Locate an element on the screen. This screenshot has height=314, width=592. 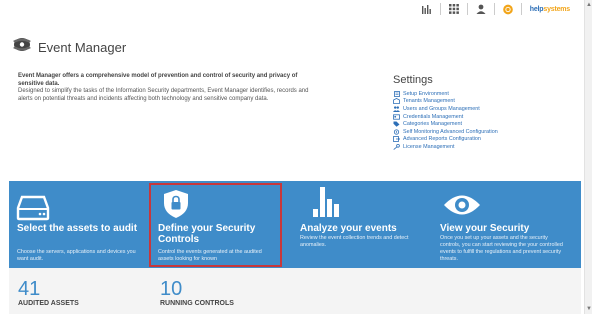
settings-item-label: Self Monitoring Advanced Configuration is located at coordinates (450, 132).